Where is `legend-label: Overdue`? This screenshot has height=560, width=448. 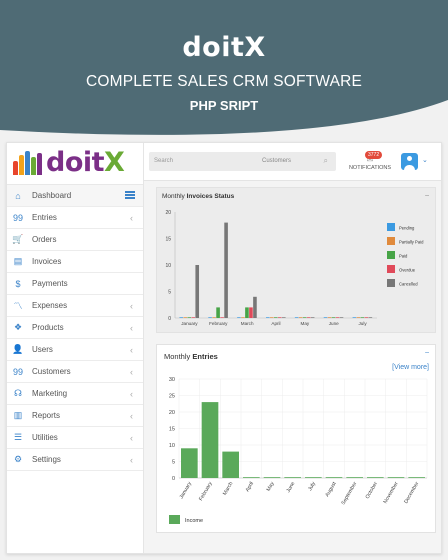 legend-label: Overdue is located at coordinates (407, 270).